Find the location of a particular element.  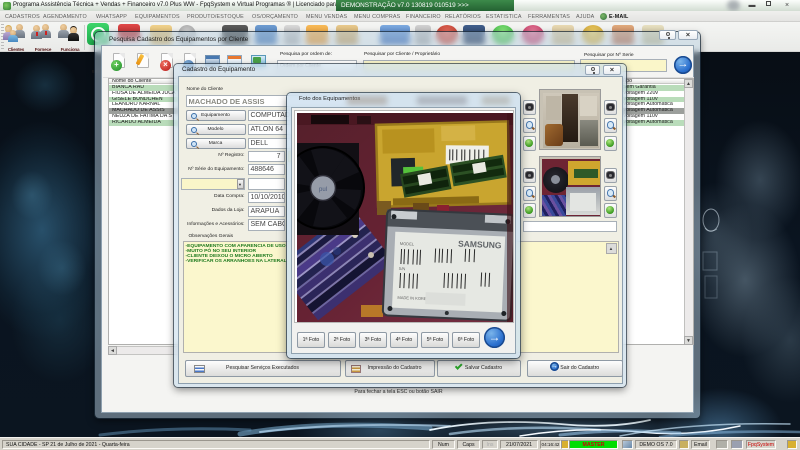

svg-text: SAMSUNG is located at coordinates (479, 244).